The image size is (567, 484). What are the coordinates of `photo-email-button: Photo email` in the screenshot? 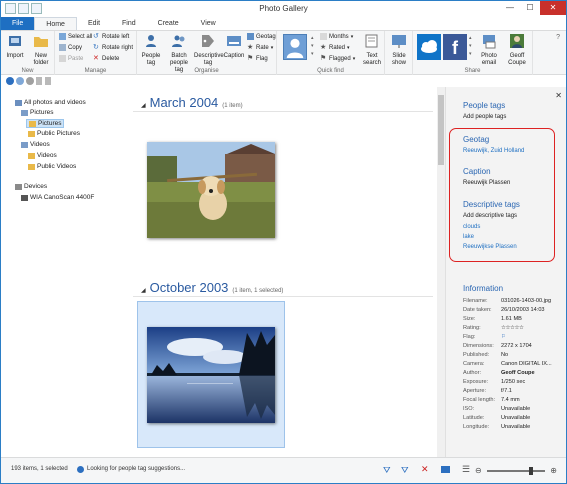 It's located at (489, 50).